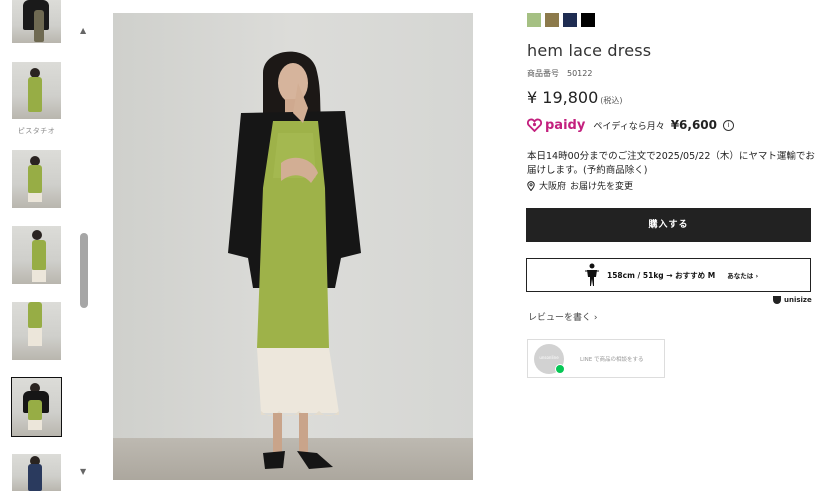 The image size is (825, 491). I want to click on unisize-logo: unisize, so click(792, 300).